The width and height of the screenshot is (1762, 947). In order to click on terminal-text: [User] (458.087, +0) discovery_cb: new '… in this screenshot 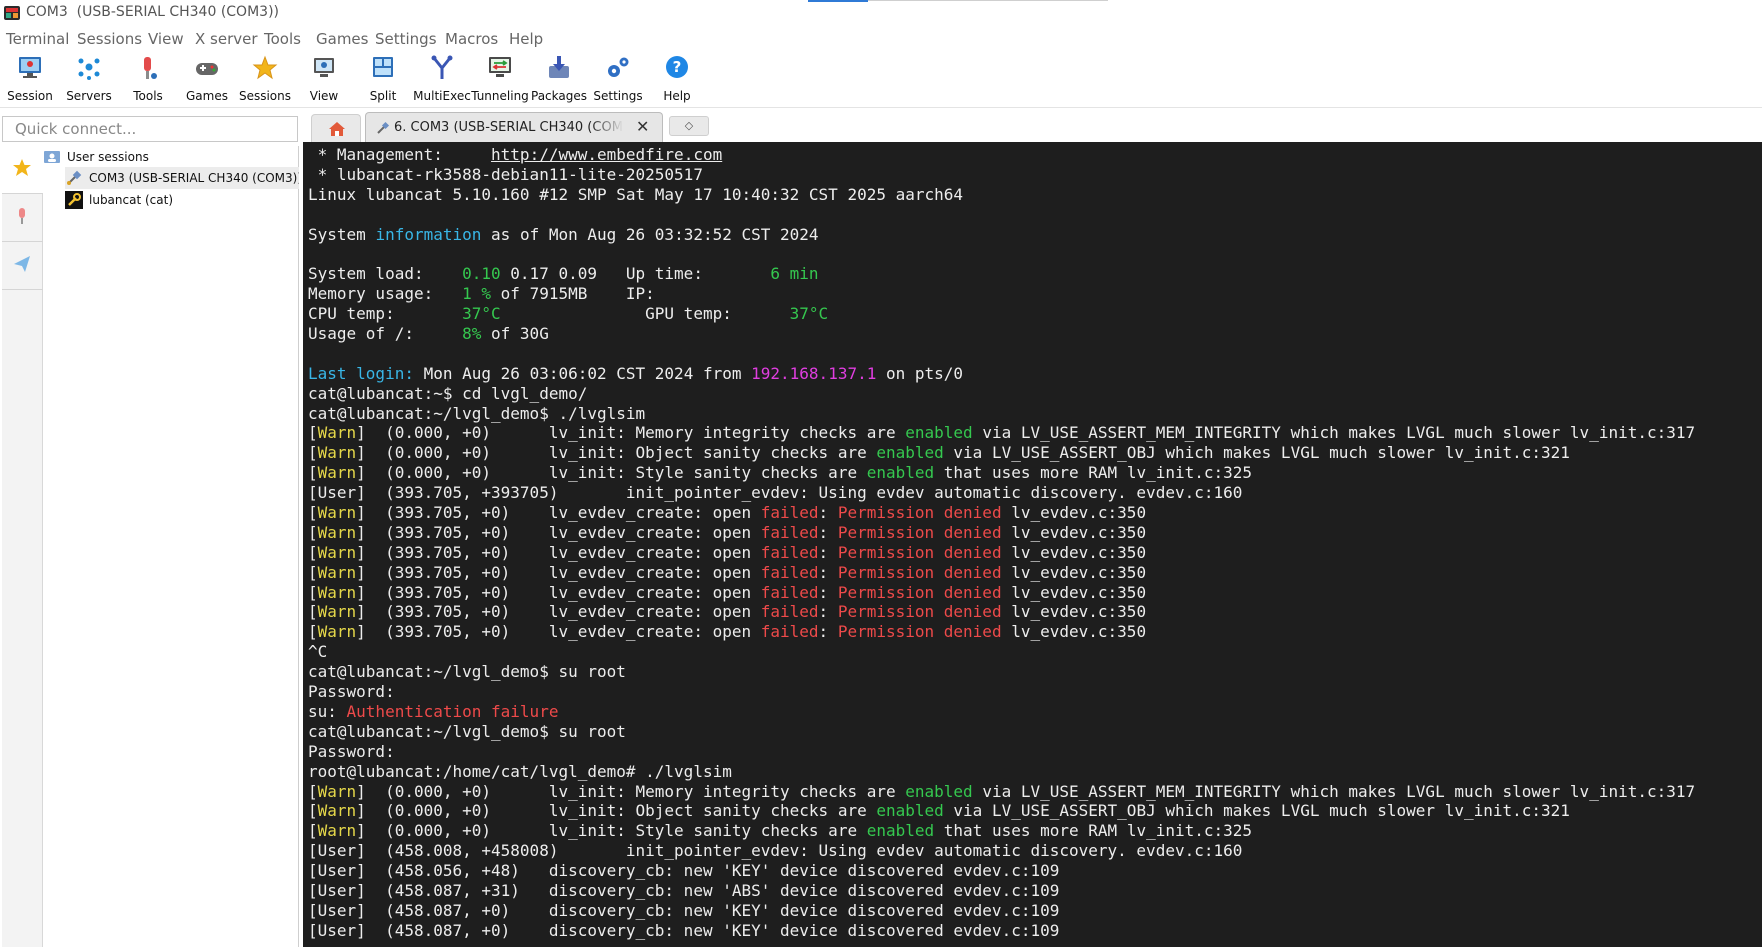, I will do `click(684, 930)`.